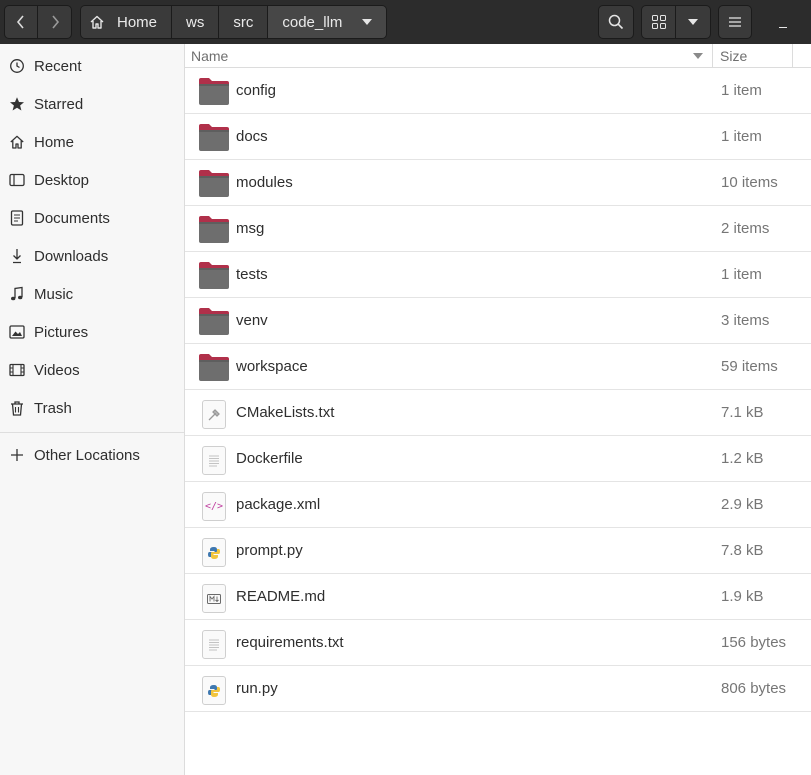  What do you see at coordinates (498, 229) in the screenshot?
I see `file-row: msg 2 items` at bounding box center [498, 229].